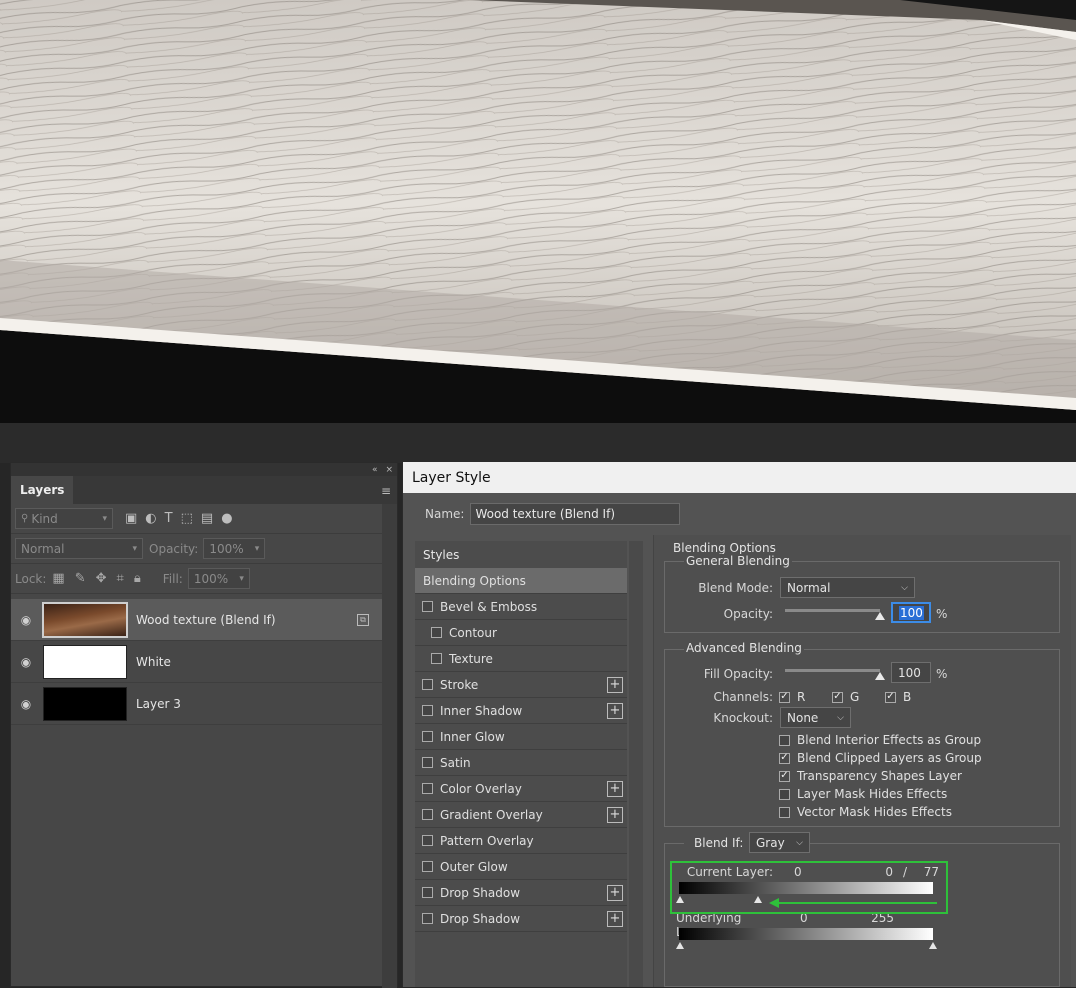 This screenshot has height=988, width=1076. I want to click on fill-opacity-slider-thumb, so click(880, 676).